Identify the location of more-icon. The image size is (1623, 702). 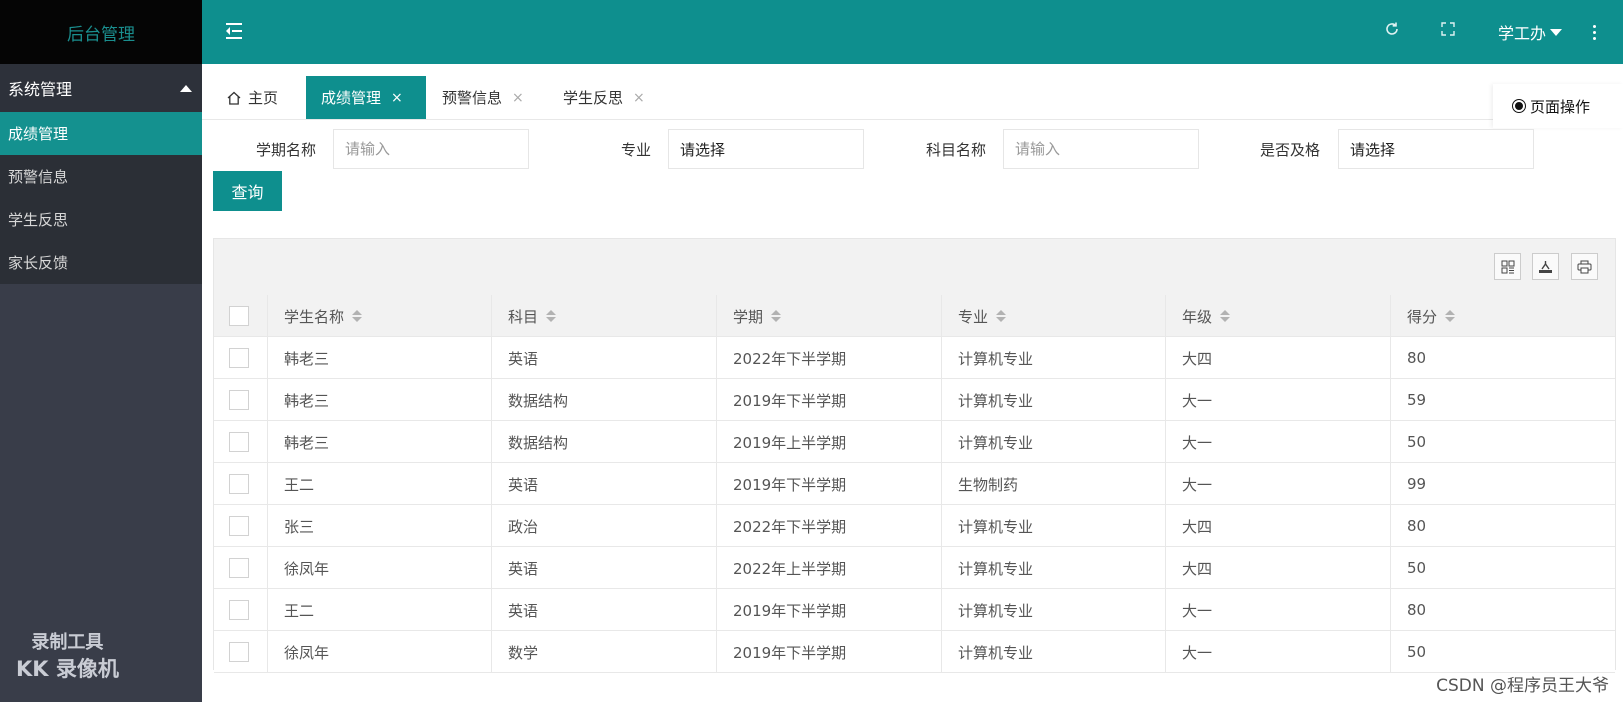
(1595, 32).